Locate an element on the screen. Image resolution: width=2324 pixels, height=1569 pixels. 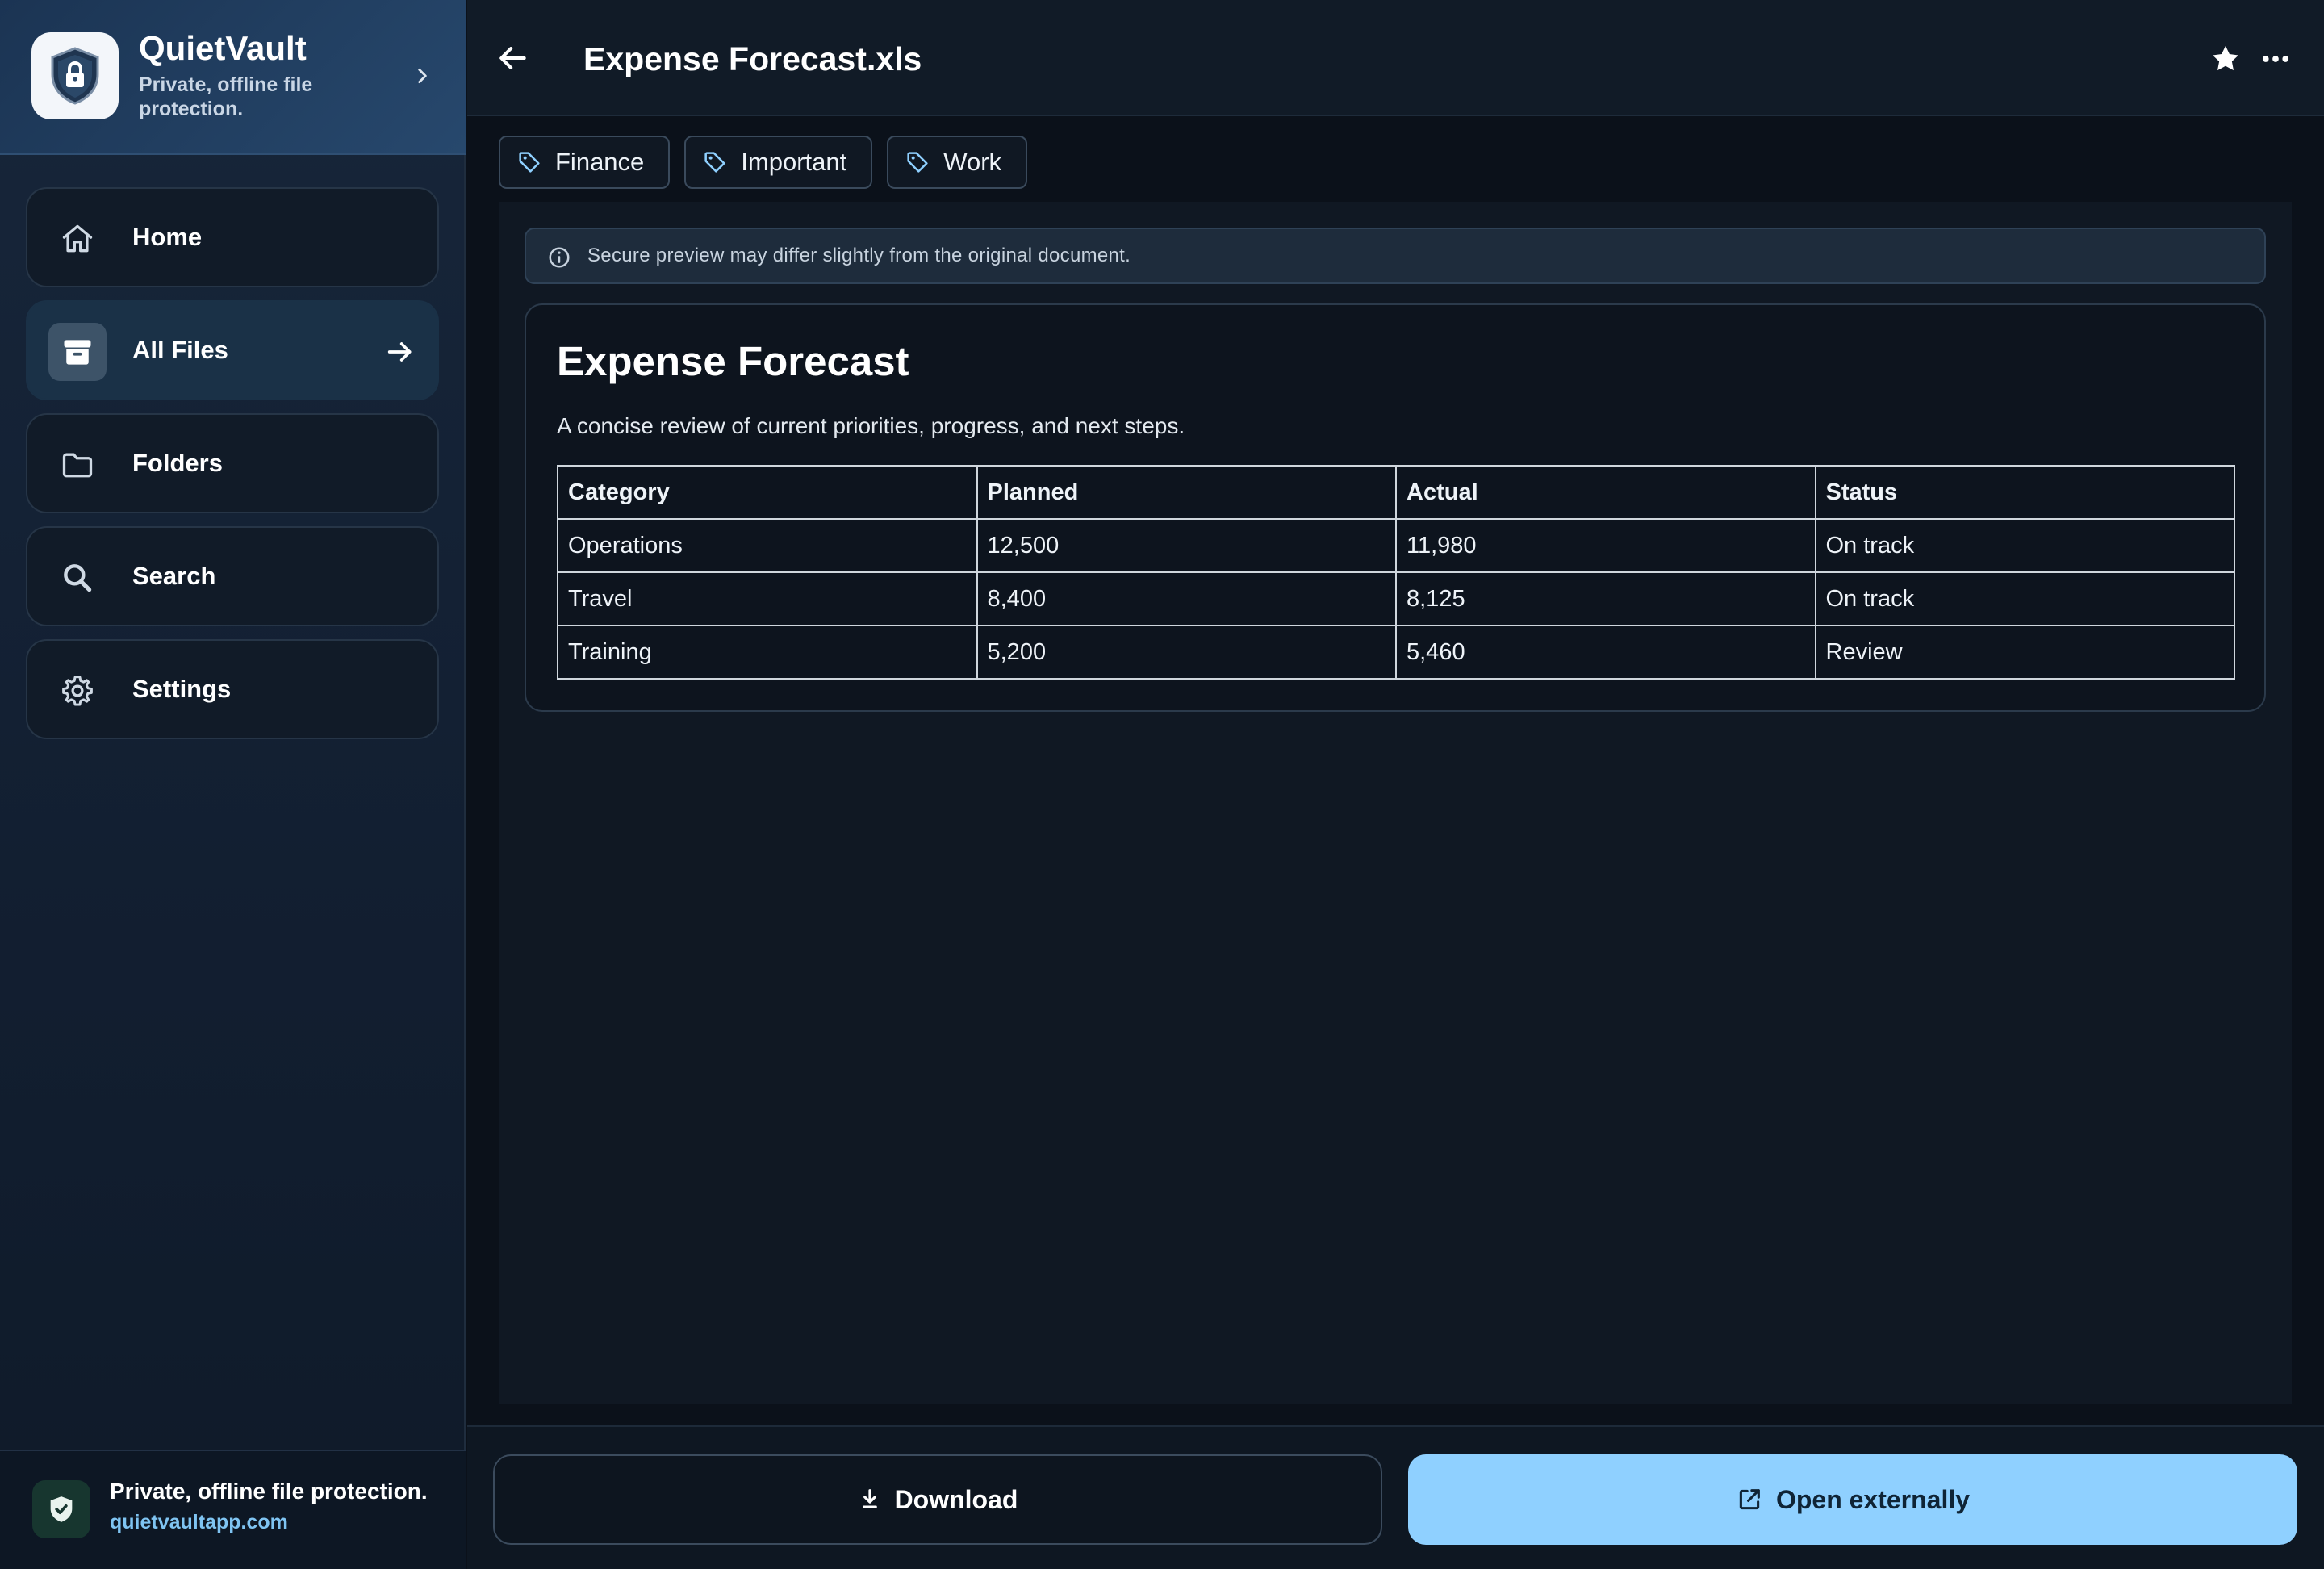
tag-finance: Finance is located at coordinates (585, 163).